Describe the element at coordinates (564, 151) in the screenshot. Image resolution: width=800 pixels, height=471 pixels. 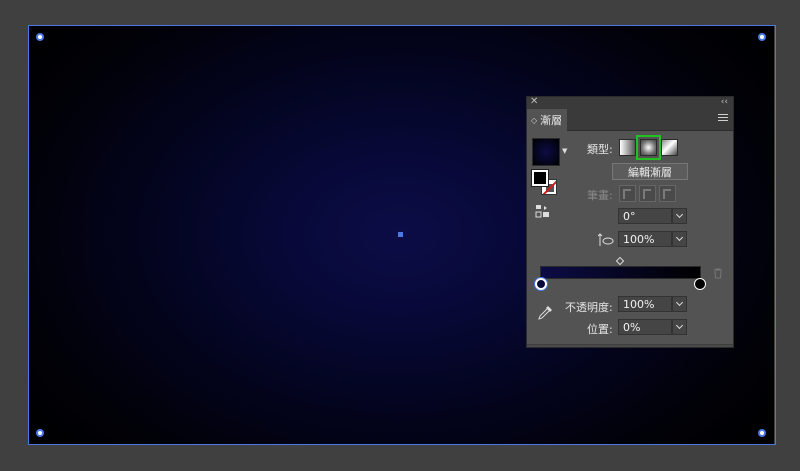
I see `chevron-down-icon: ▼` at that location.